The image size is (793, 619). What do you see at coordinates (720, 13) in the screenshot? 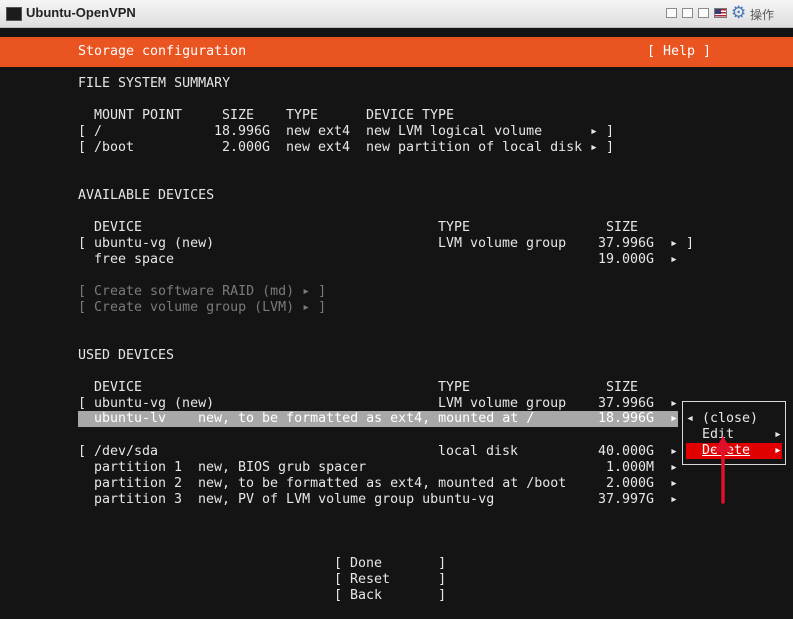
I see `us-flag-icon` at bounding box center [720, 13].